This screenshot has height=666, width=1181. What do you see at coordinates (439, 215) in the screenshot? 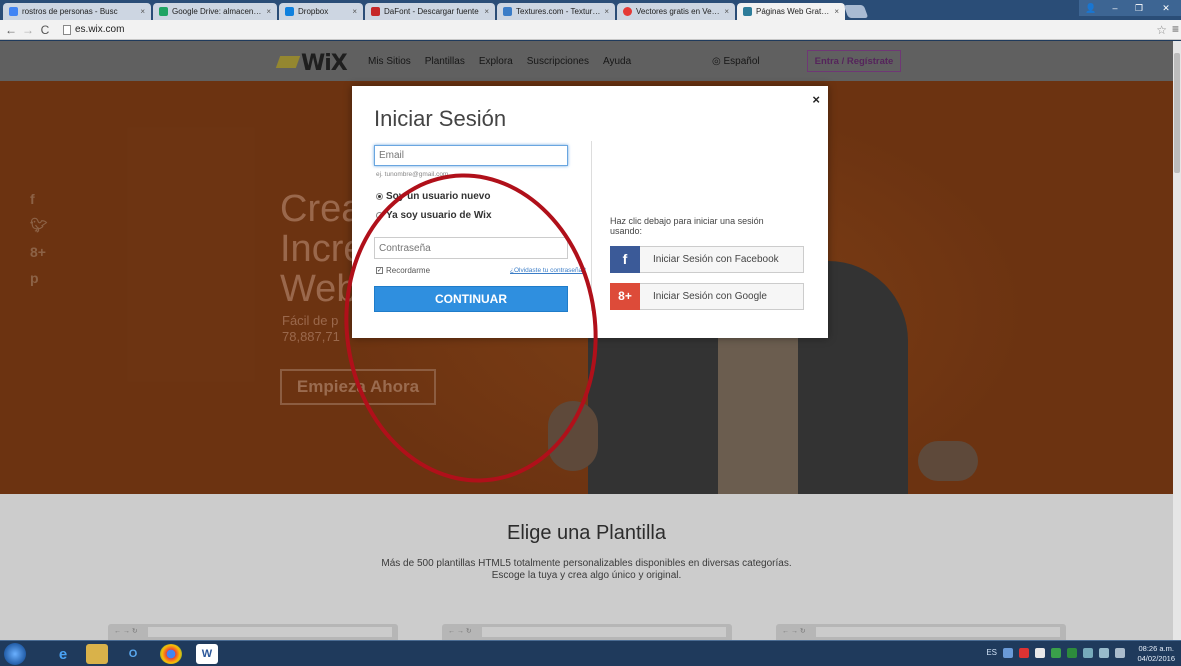
I see `radio-existing-user-label: Ya soy usuario de Wix` at bounding box center [439, 215].